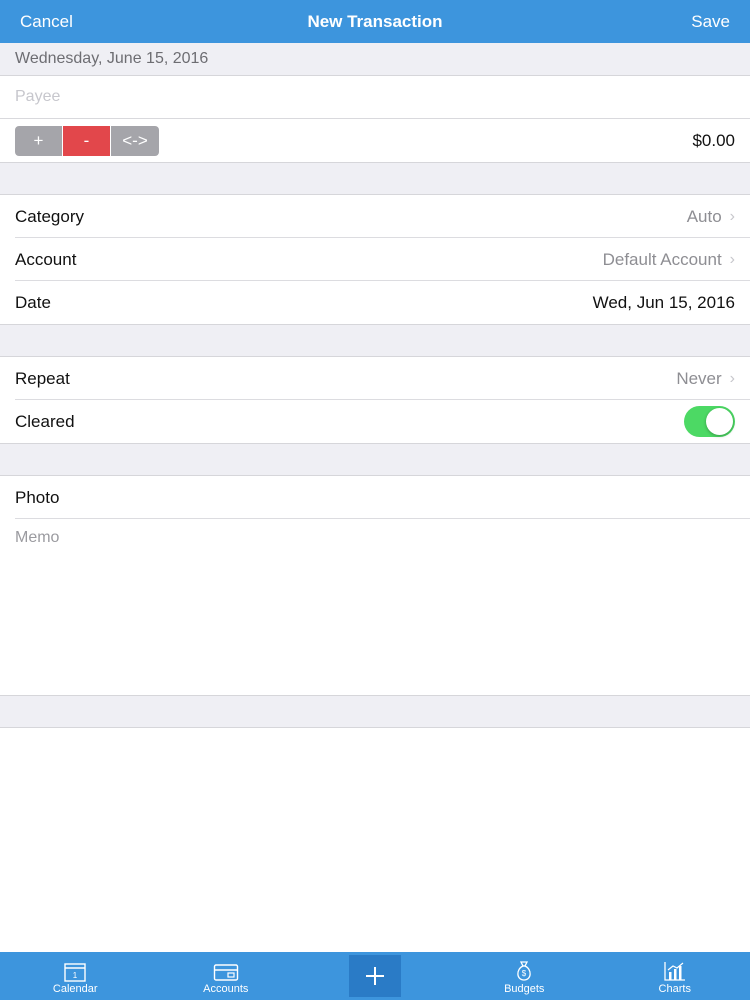  Describe the element at coordinates (33, 302) in the screenshot. I see `date-label: Date` at that location.